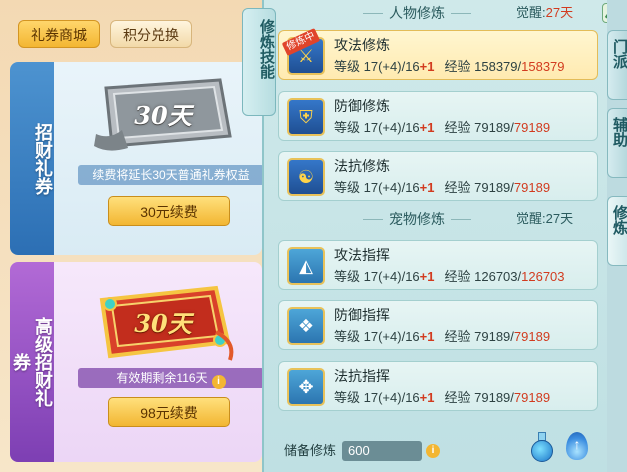 The width and height of the screenshot is (627, 472). I want to click on skill-row-pet-attack: ◭ 攻法指挥 等级 17(+4)/16+1 经验 126703/126703, so click(438, 265).